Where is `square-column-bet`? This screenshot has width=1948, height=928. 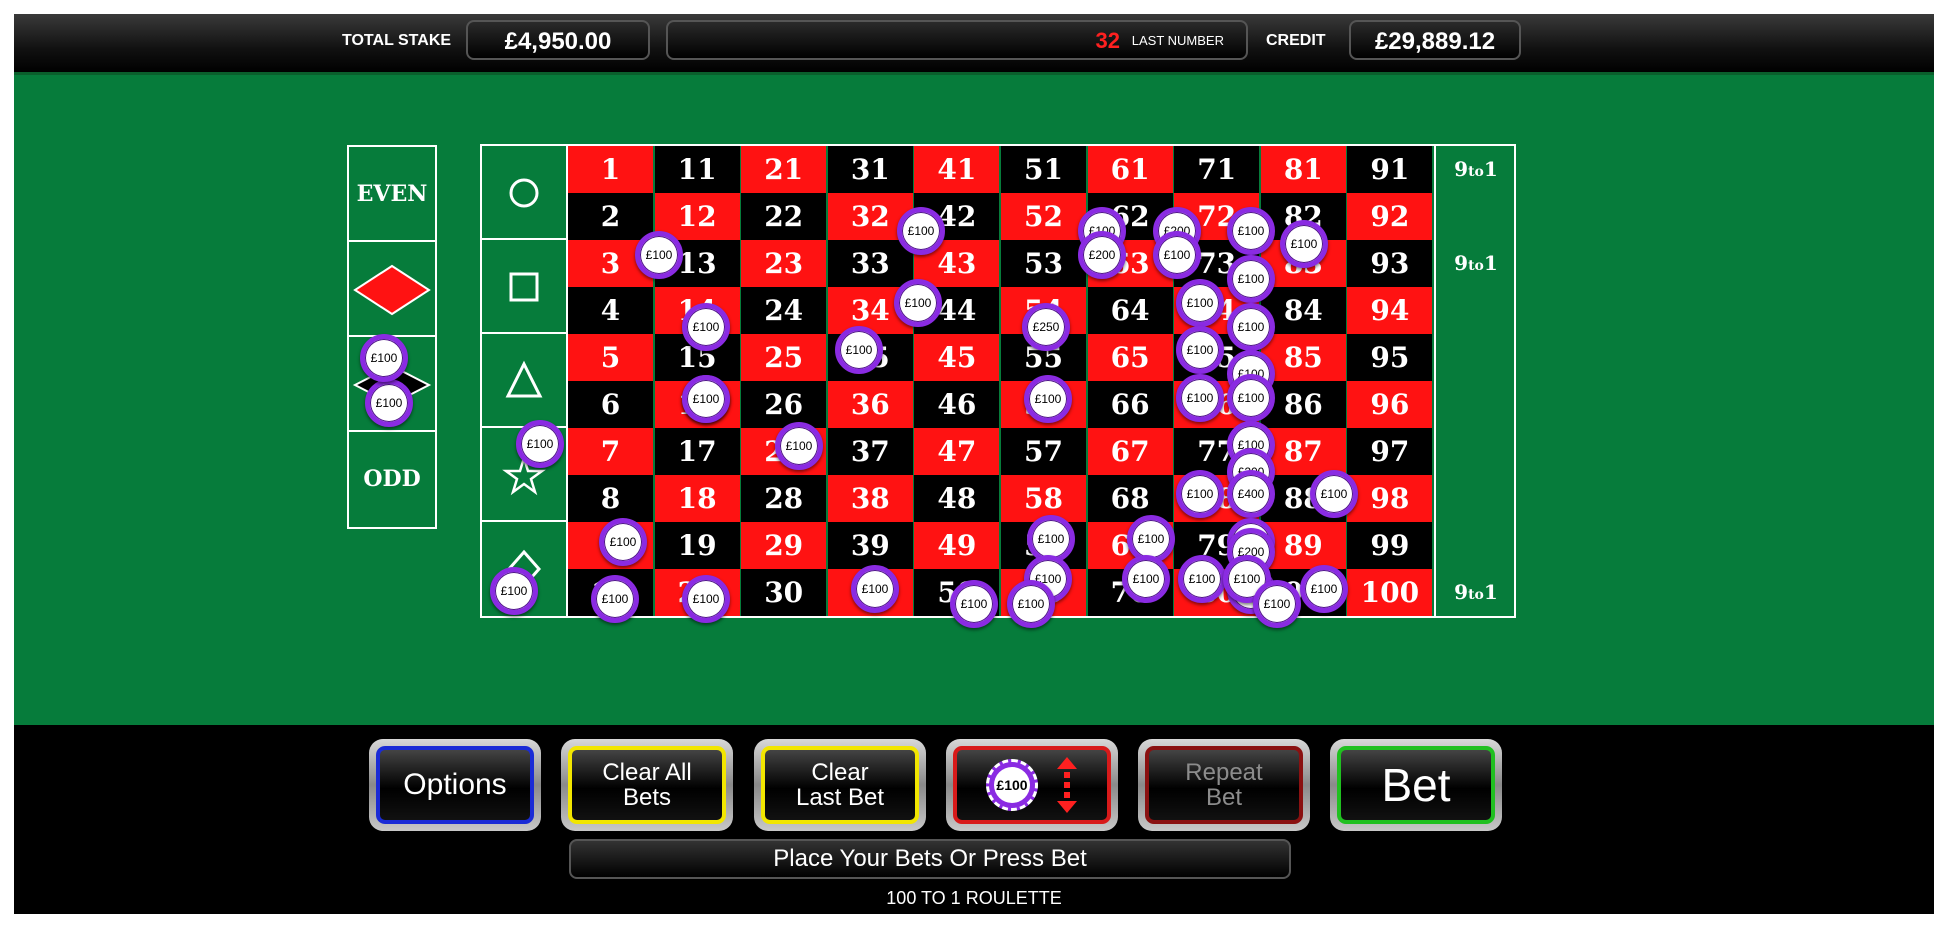 square-column-bet is located at coordinates (525, 287).